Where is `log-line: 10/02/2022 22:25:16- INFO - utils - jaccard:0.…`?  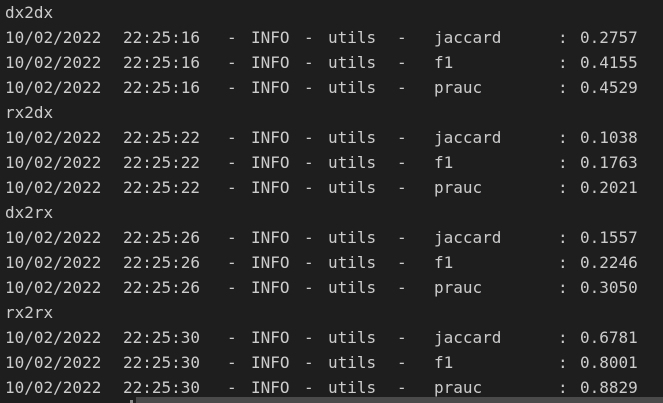
log-line: 10/02/2022 22:25:16- INFO - utils - jaccard:0.… is located at coordinates (334, 37).